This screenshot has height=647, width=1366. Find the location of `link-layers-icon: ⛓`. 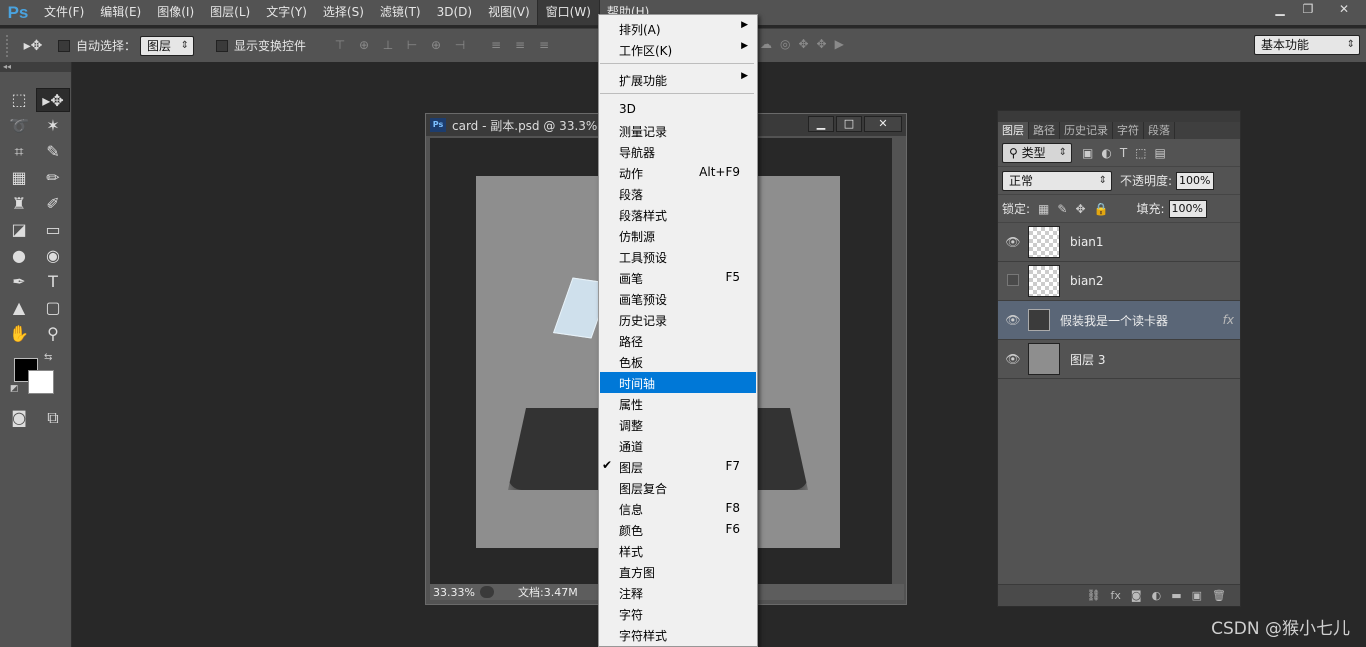

link-layers-icon: ⛓ is located at coordinates (1094, 595).